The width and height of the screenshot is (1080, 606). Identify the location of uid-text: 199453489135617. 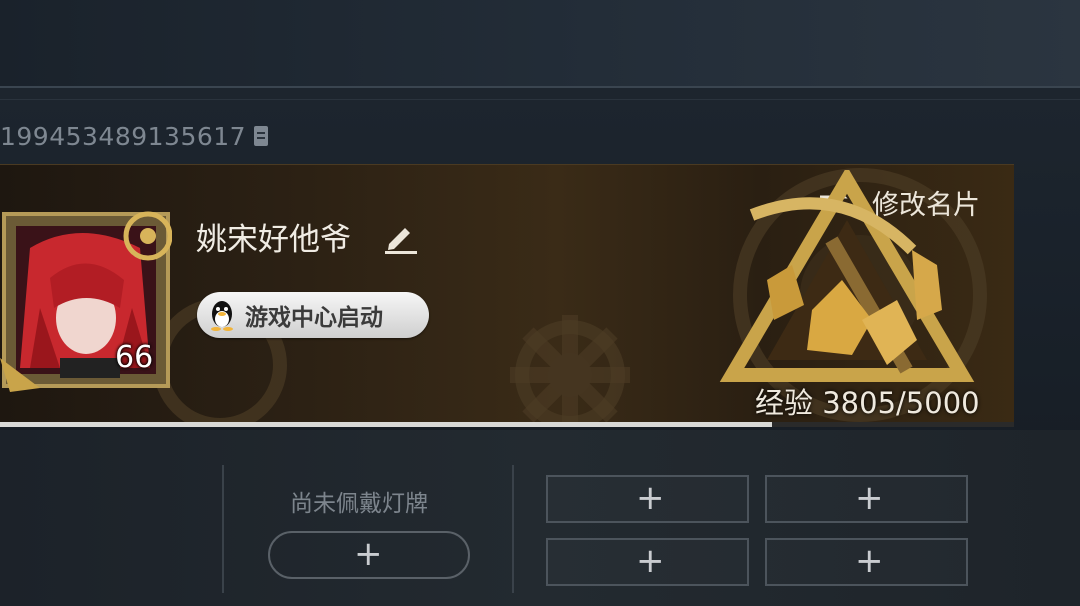
(123, 136).